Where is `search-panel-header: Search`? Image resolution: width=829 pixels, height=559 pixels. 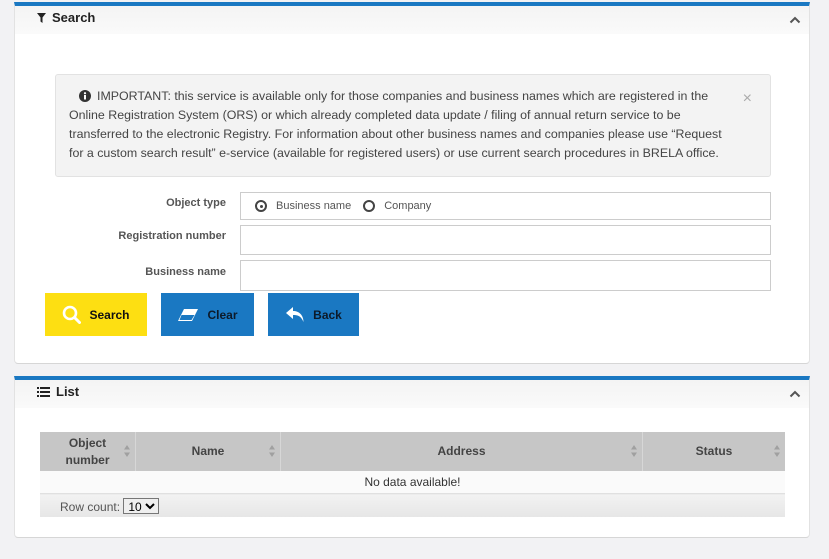 search-panel-header: Search is located at coordinates (412, 20).